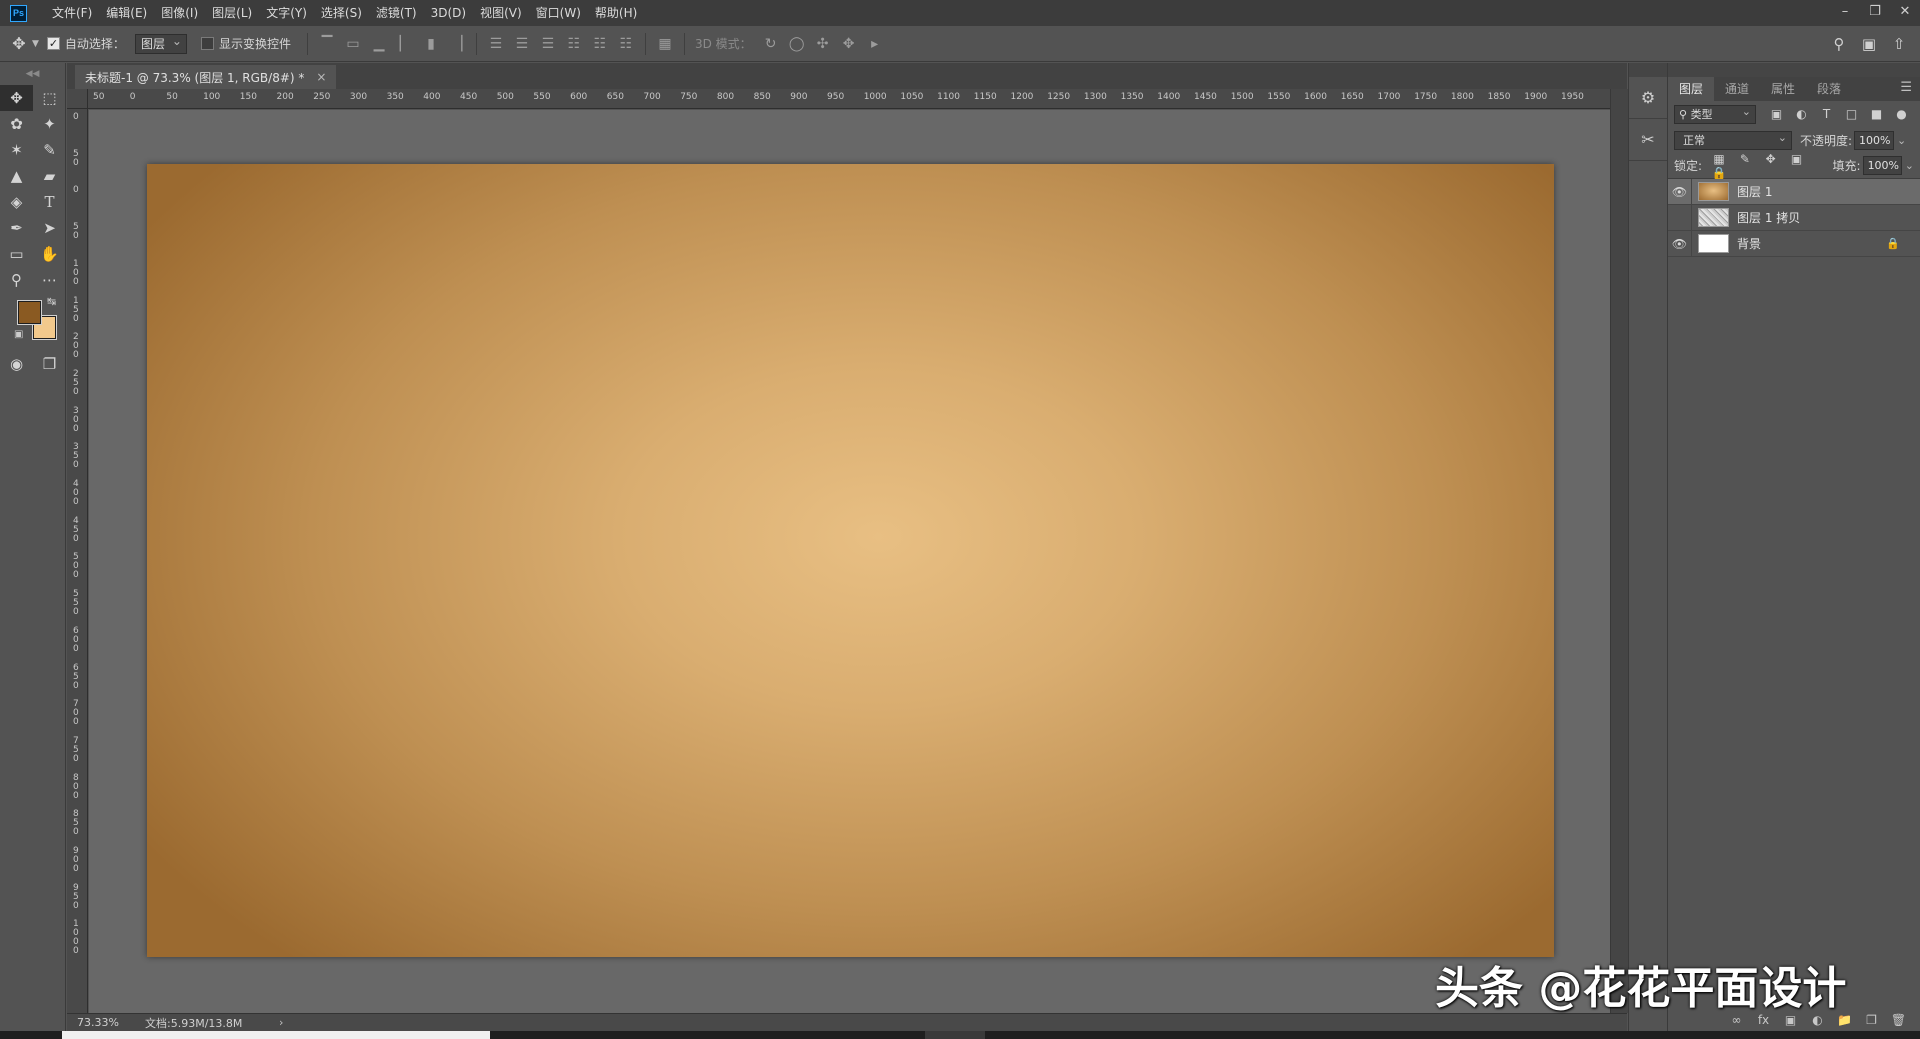  Describe the element at coordinates (448, 13) in the screenshot. I see `menu-3d: 3D(D)` at that location.